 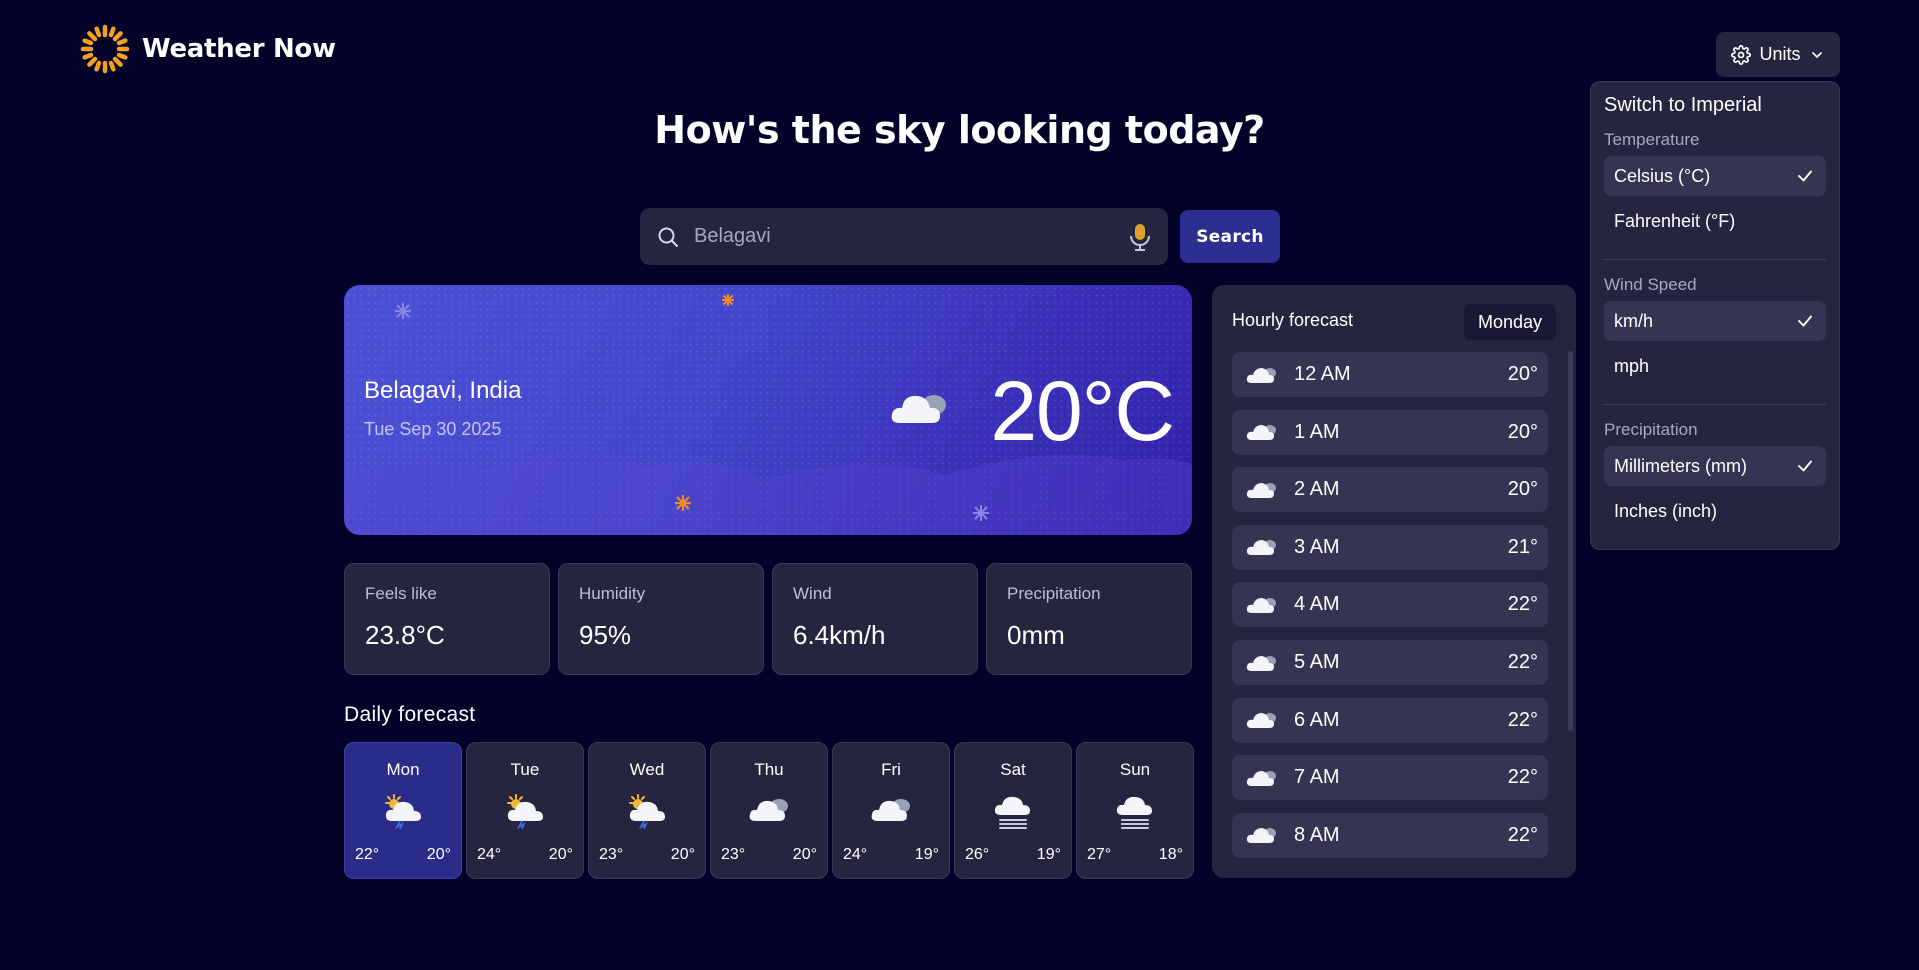 I want to click on hour-time: 5 AM, so click(x=1317, y=662).